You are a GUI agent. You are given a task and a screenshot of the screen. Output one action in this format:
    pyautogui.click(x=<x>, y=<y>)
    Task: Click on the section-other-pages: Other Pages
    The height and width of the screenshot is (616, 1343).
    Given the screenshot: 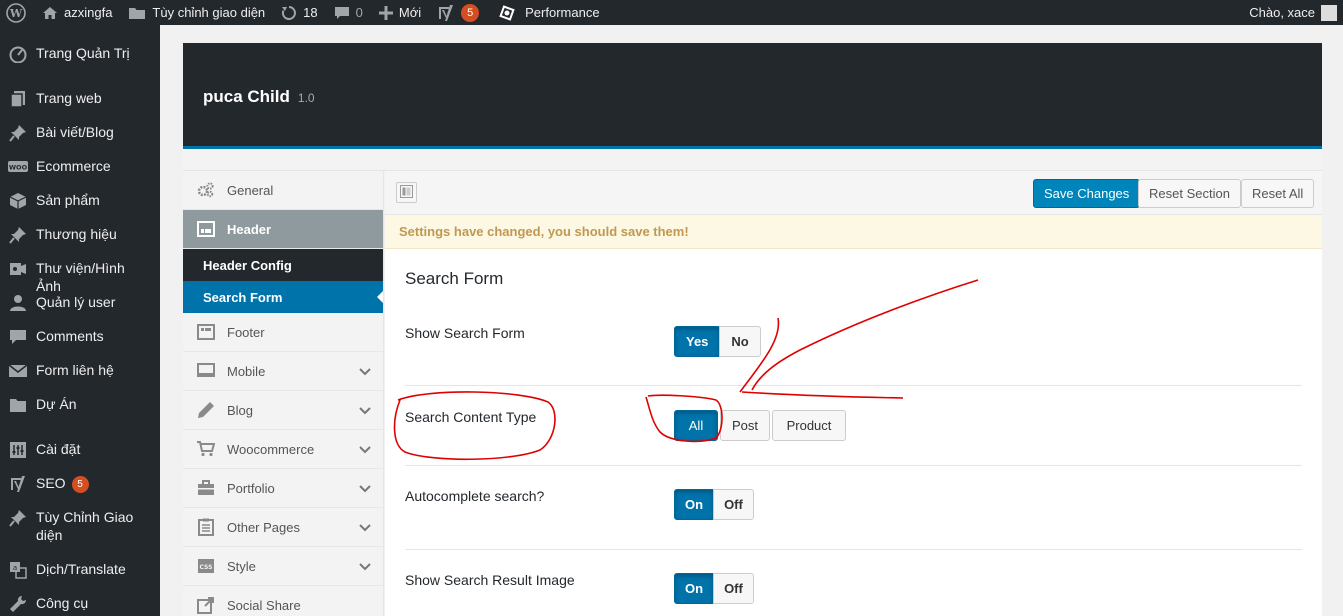 What is the action you would take?
    pyautogui.click(x=283, y=527)
    